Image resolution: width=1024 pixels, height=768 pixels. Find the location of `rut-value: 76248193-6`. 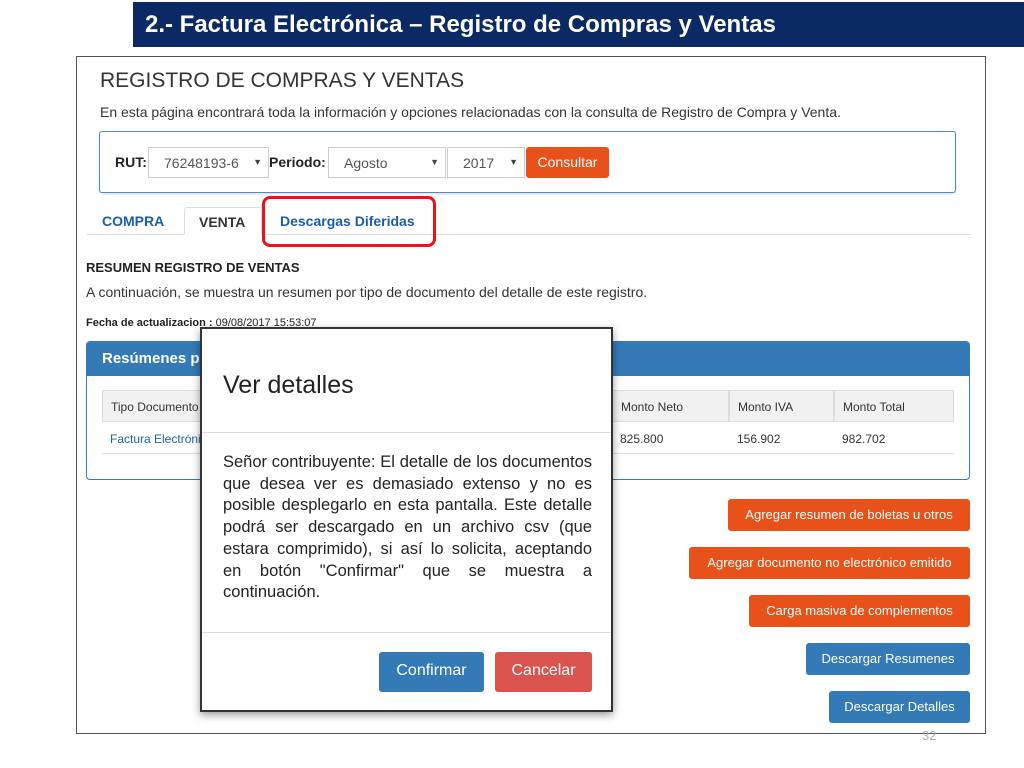

rut-value: 76248193-6 is located at coordinates (201, 163).